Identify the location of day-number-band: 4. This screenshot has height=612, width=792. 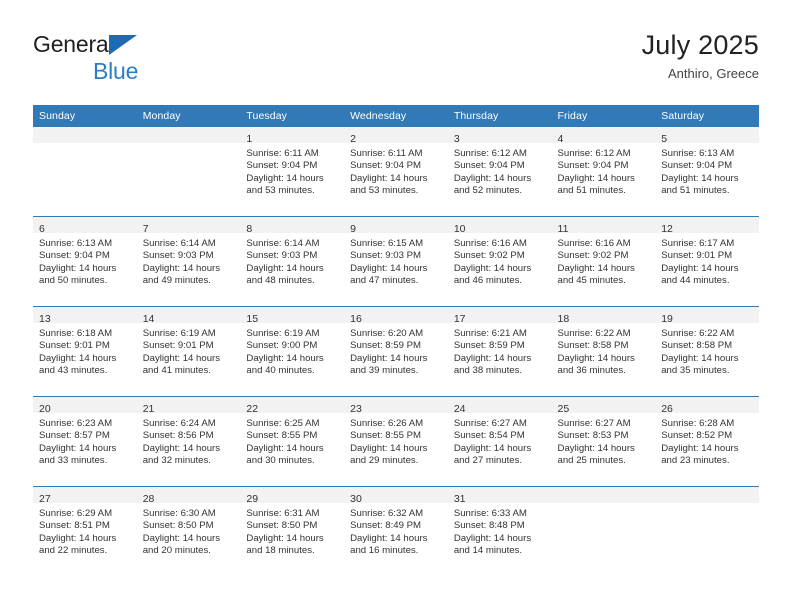
(603, 136).